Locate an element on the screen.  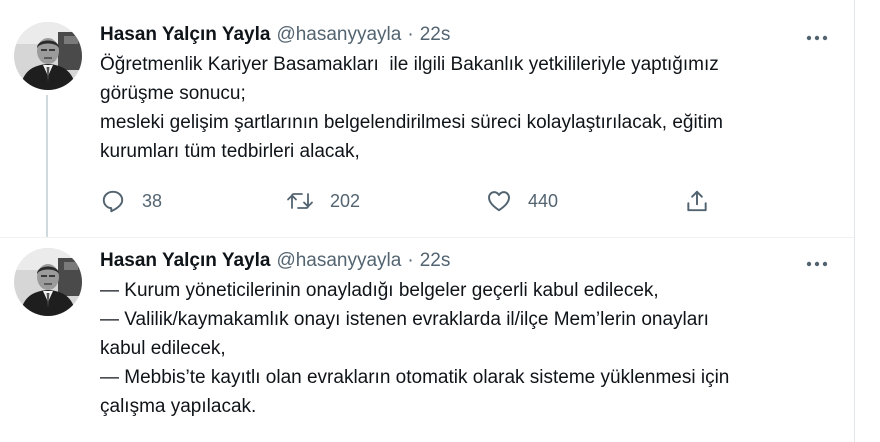
retweet-count: 202 is located at coordinates (345, 200).